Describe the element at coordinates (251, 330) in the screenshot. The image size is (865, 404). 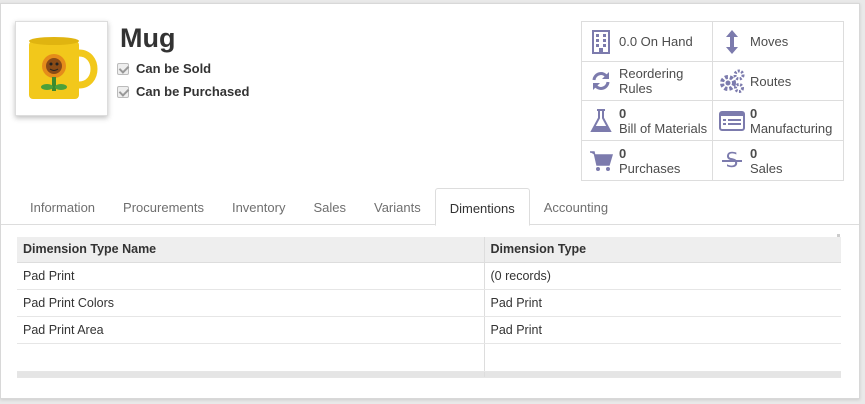
I see `cell-dimension-type-name: Pad Print Area` at that location.